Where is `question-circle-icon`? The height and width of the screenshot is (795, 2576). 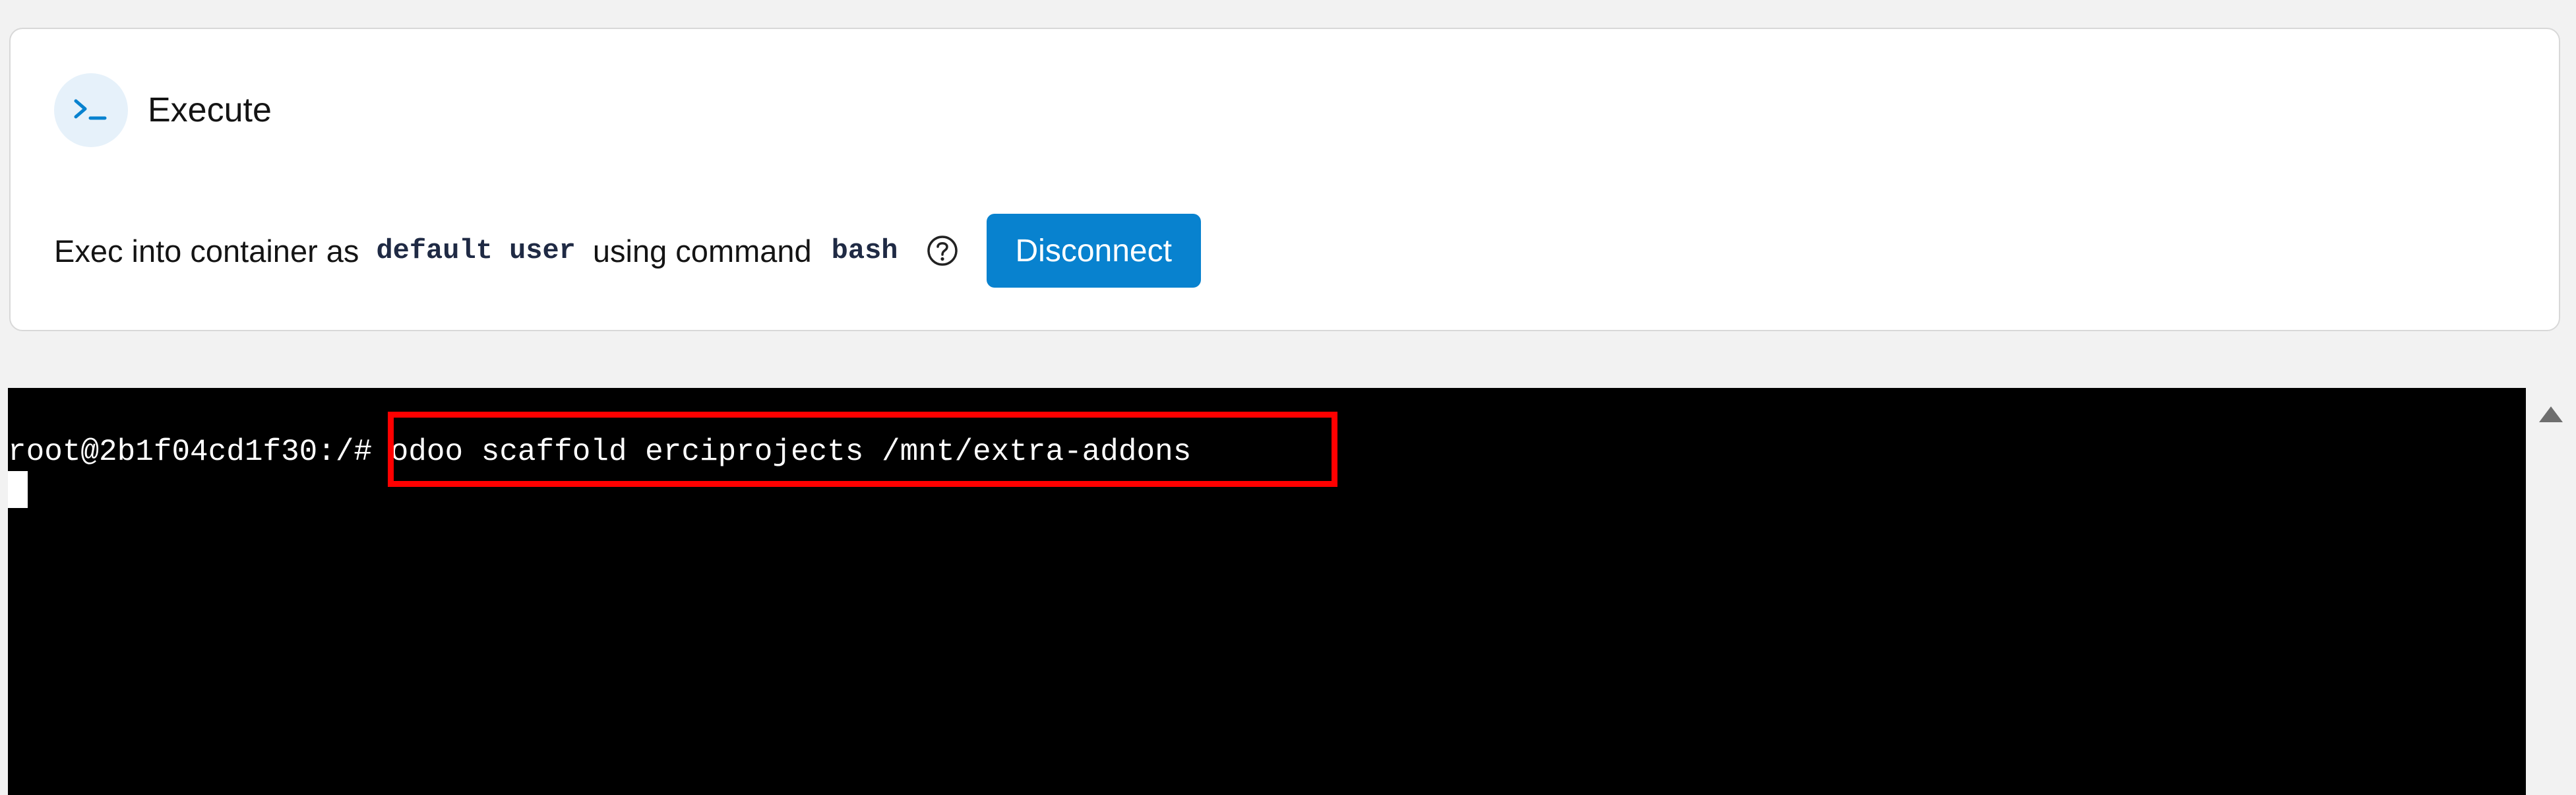
question-circle-icon is located at coordinates (942, 251).